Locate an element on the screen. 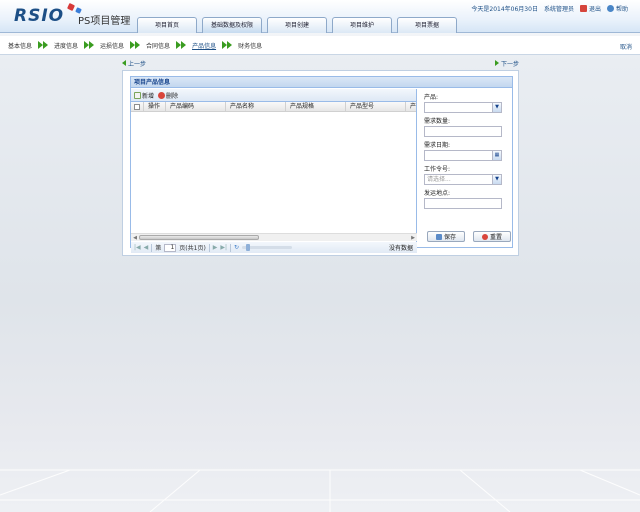 The height and width of the screenshot is (512, 640). scroll-left-icon: ◀ is located at coordinates (135, 238).